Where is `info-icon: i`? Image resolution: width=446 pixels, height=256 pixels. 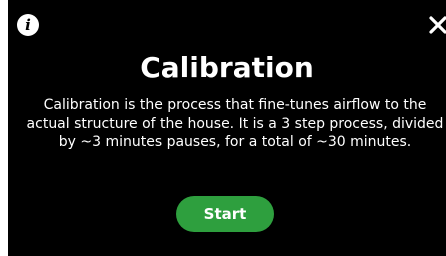 info-icon: i is located at coordinates (28, 25).